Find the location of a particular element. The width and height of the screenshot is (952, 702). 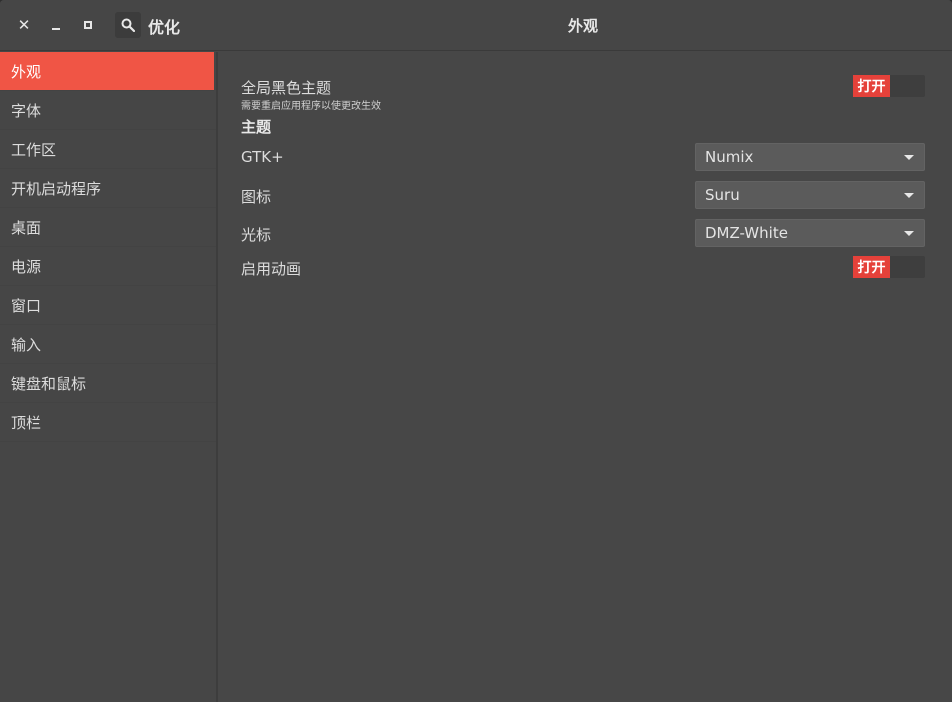

sidebar-item-top-bar: 顶栏 is located at coordinates (108, 422).